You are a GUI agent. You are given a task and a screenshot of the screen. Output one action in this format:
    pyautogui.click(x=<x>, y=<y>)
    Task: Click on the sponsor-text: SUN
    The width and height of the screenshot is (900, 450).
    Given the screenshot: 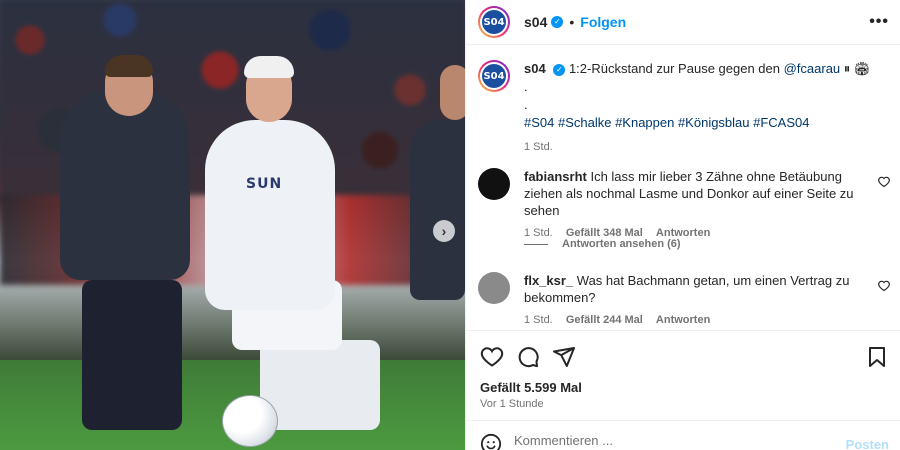 What is the action you would take?
    pyautogui.click(x=264, y=184)
    